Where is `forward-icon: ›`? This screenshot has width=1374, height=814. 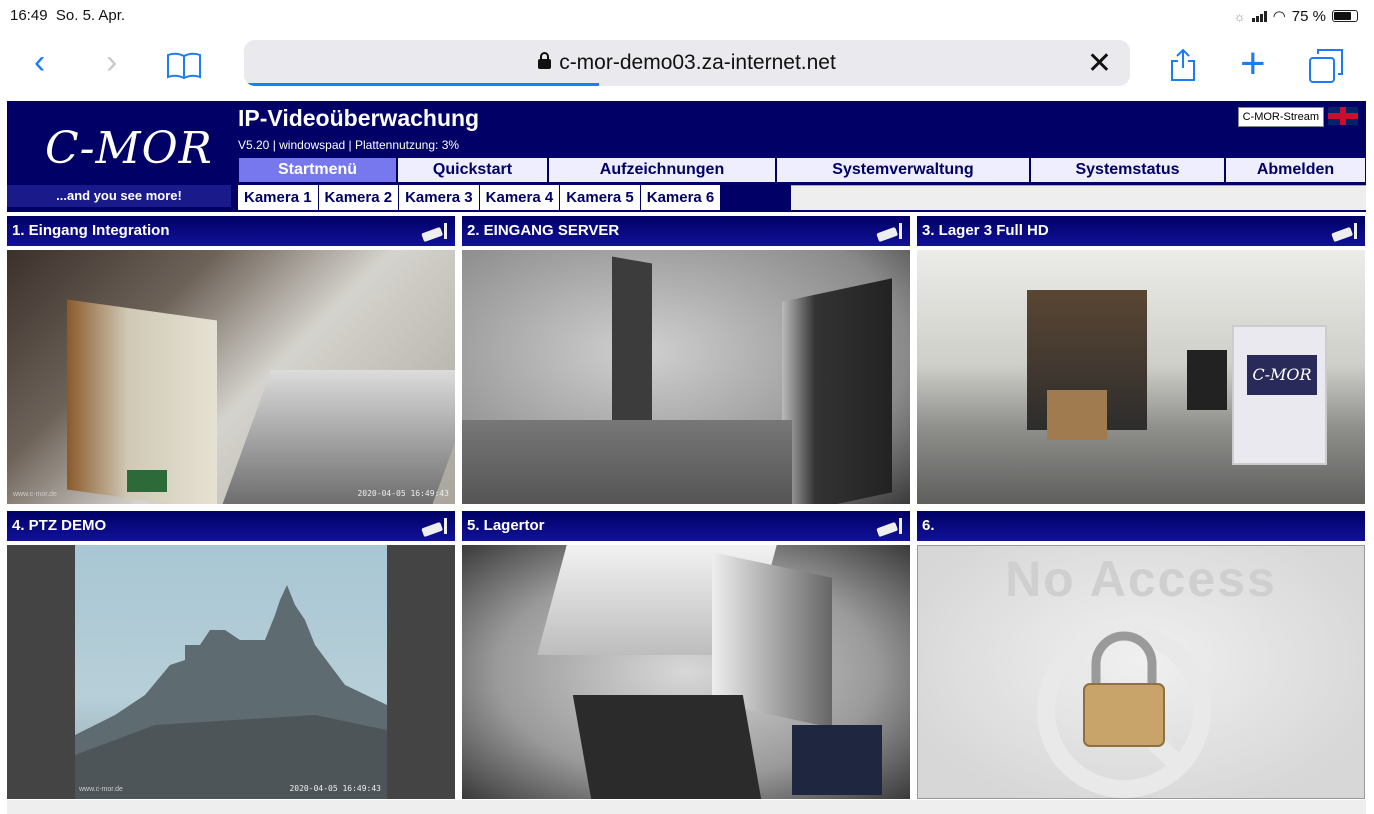
forward-icon: › is located at coordinates (111, 62).